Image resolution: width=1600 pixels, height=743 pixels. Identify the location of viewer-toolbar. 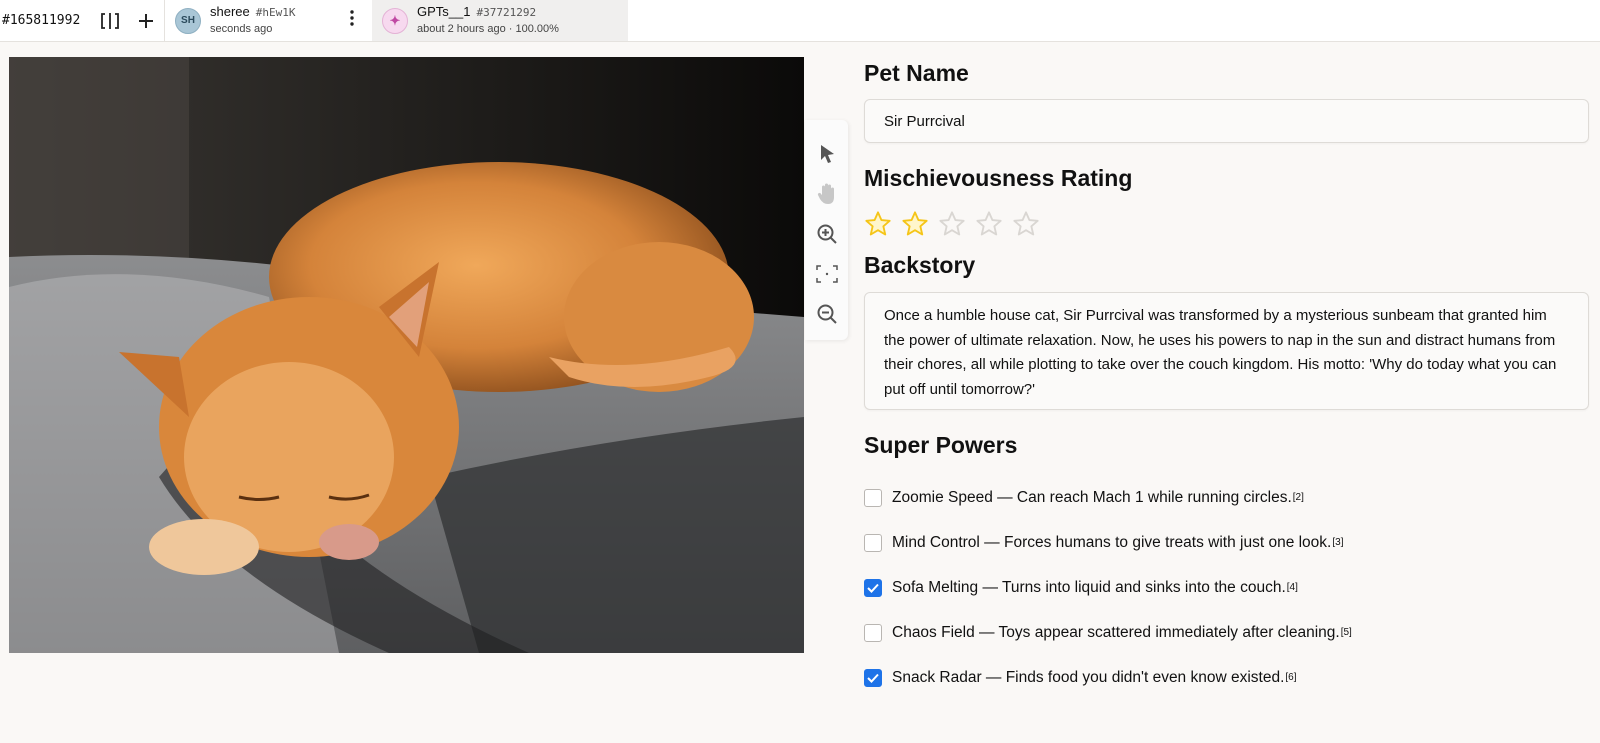
(826, 230).